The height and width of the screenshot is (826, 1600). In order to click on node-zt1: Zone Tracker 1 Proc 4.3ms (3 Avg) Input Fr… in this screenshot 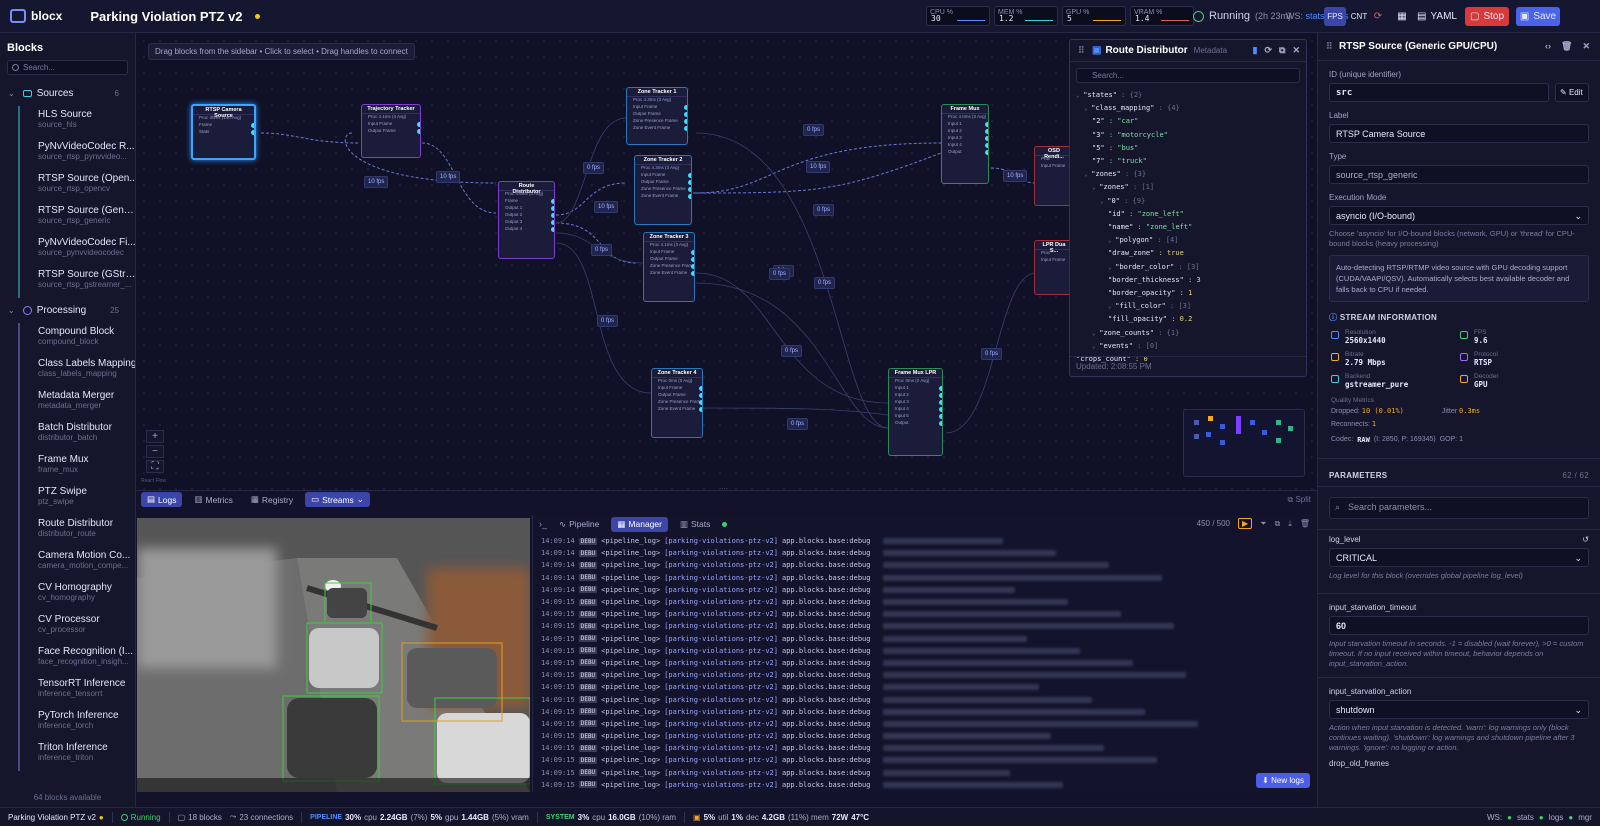, I will do `click(657, 116)`.